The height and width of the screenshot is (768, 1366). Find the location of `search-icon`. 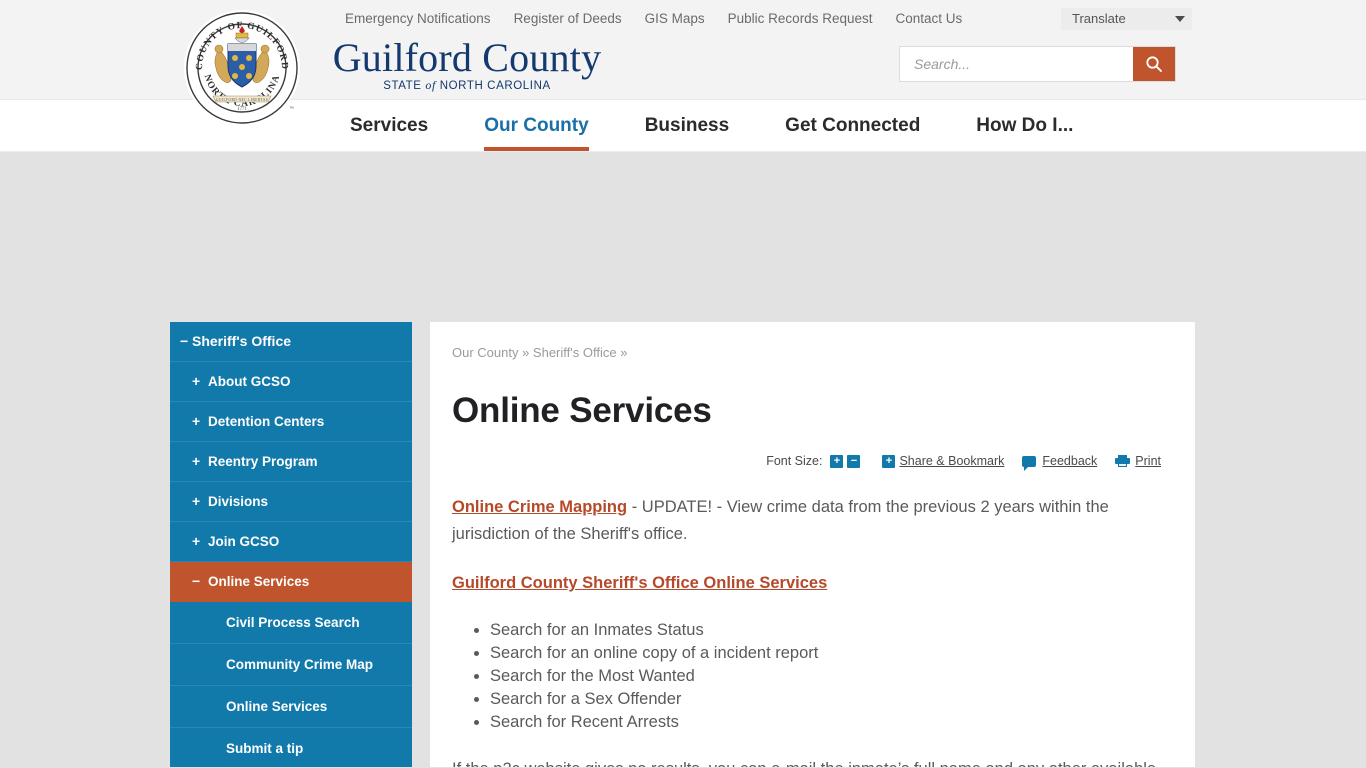

search-icon is located at coordinates (1154, 64).